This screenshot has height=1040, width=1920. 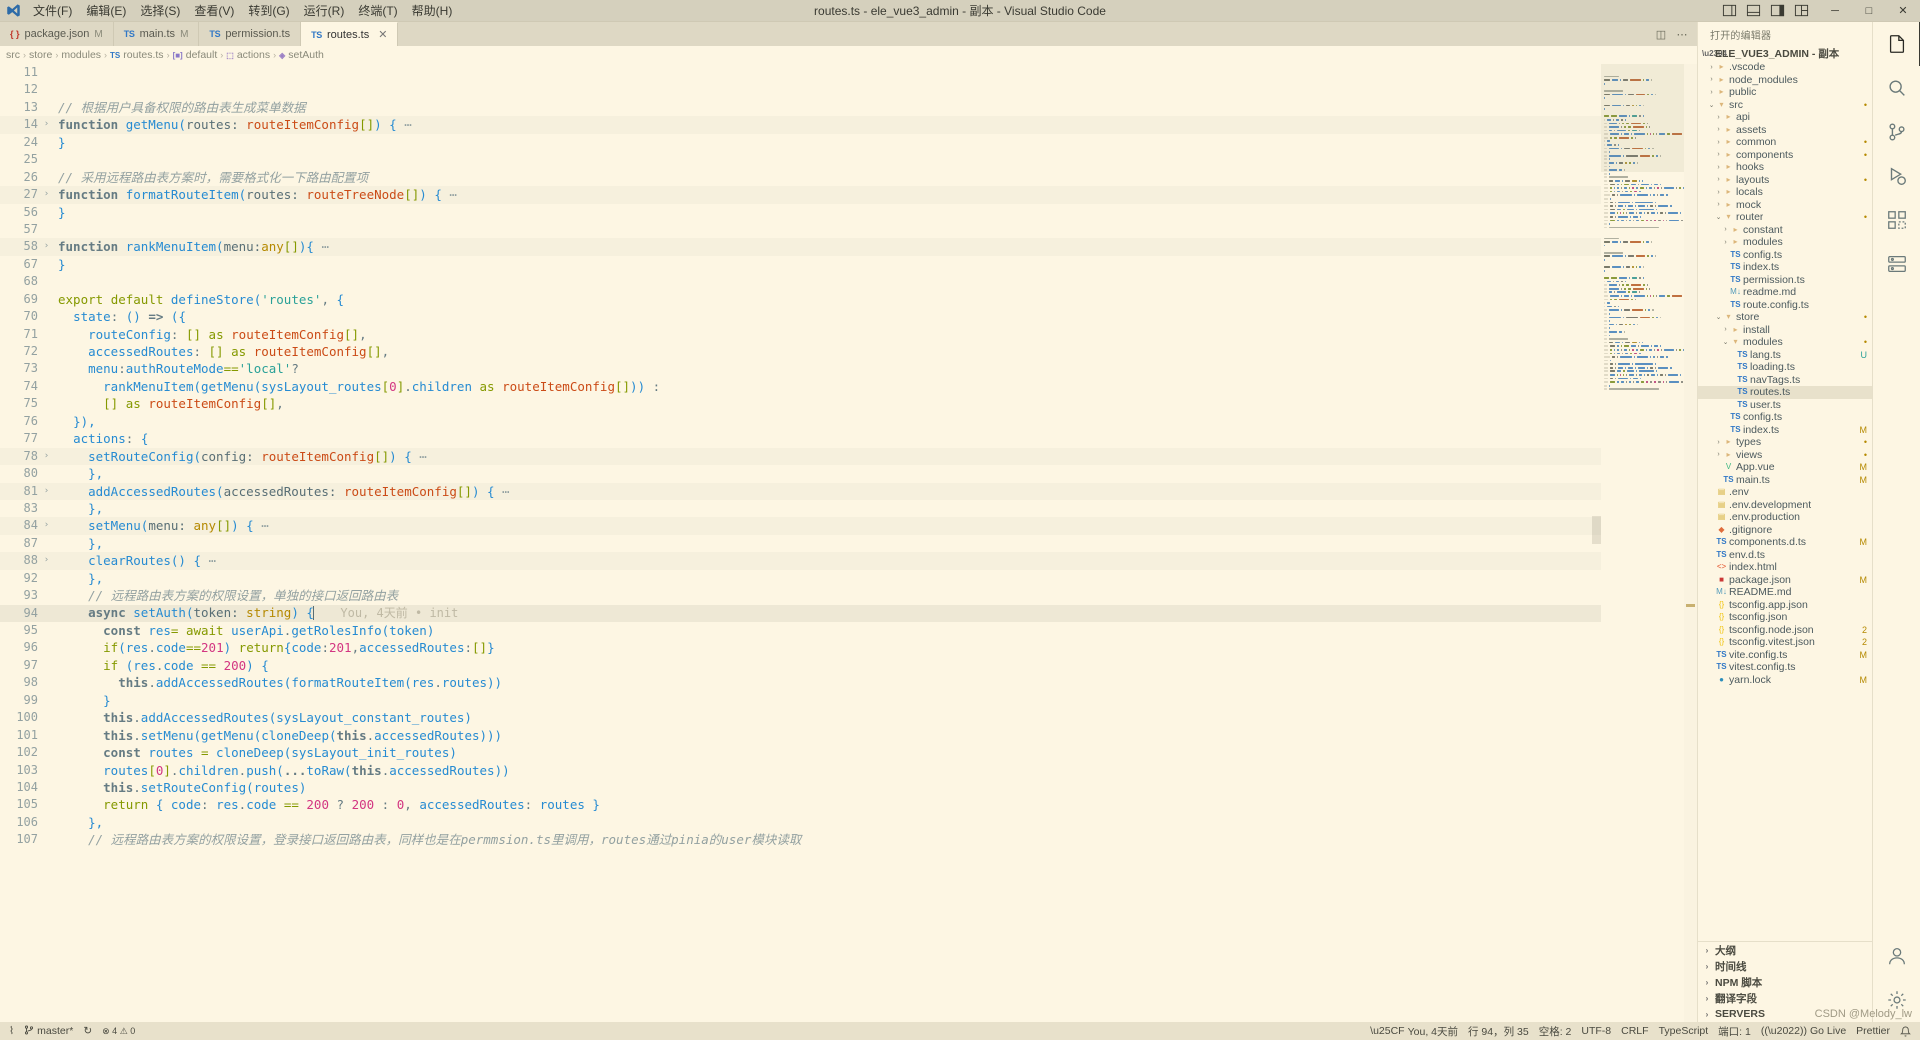 I want to click on breadcrumb-item-store: store, so click(x=40, y=55).